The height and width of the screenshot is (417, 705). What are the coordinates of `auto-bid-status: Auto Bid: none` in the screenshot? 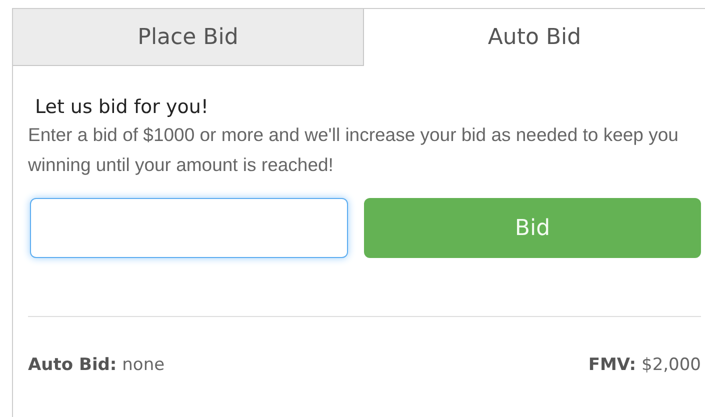 It's located at (96, 365).